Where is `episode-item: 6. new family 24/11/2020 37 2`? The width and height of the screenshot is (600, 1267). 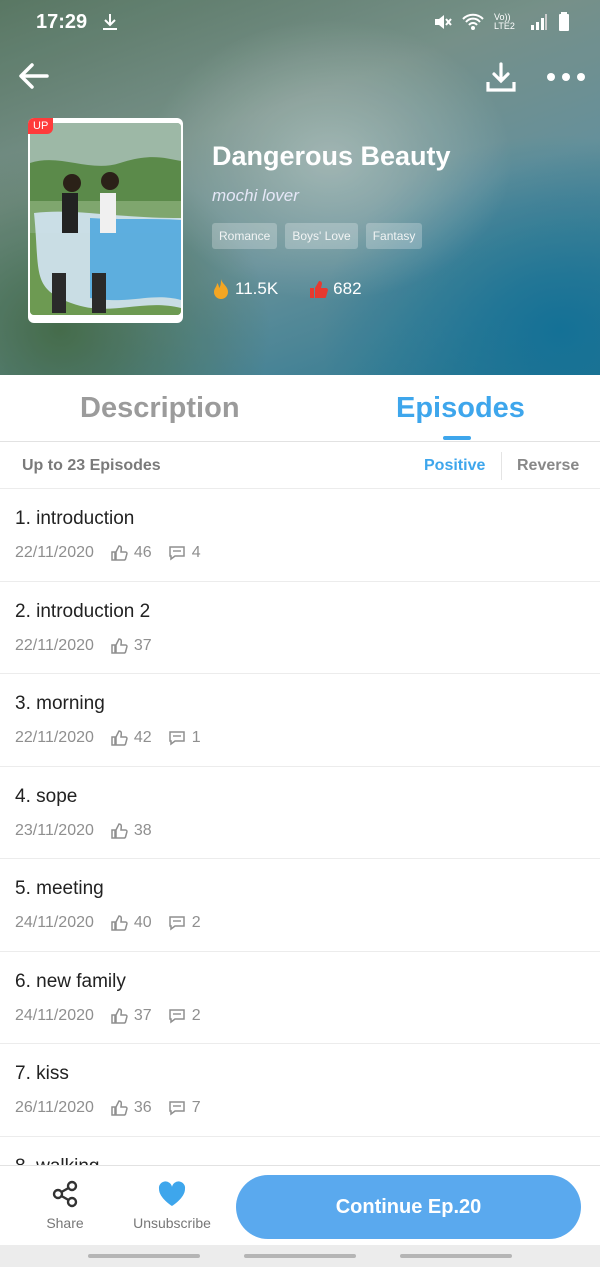 episode-item: 6. new family 24/11/2020 37 2 is located at coordinates (300, 998).